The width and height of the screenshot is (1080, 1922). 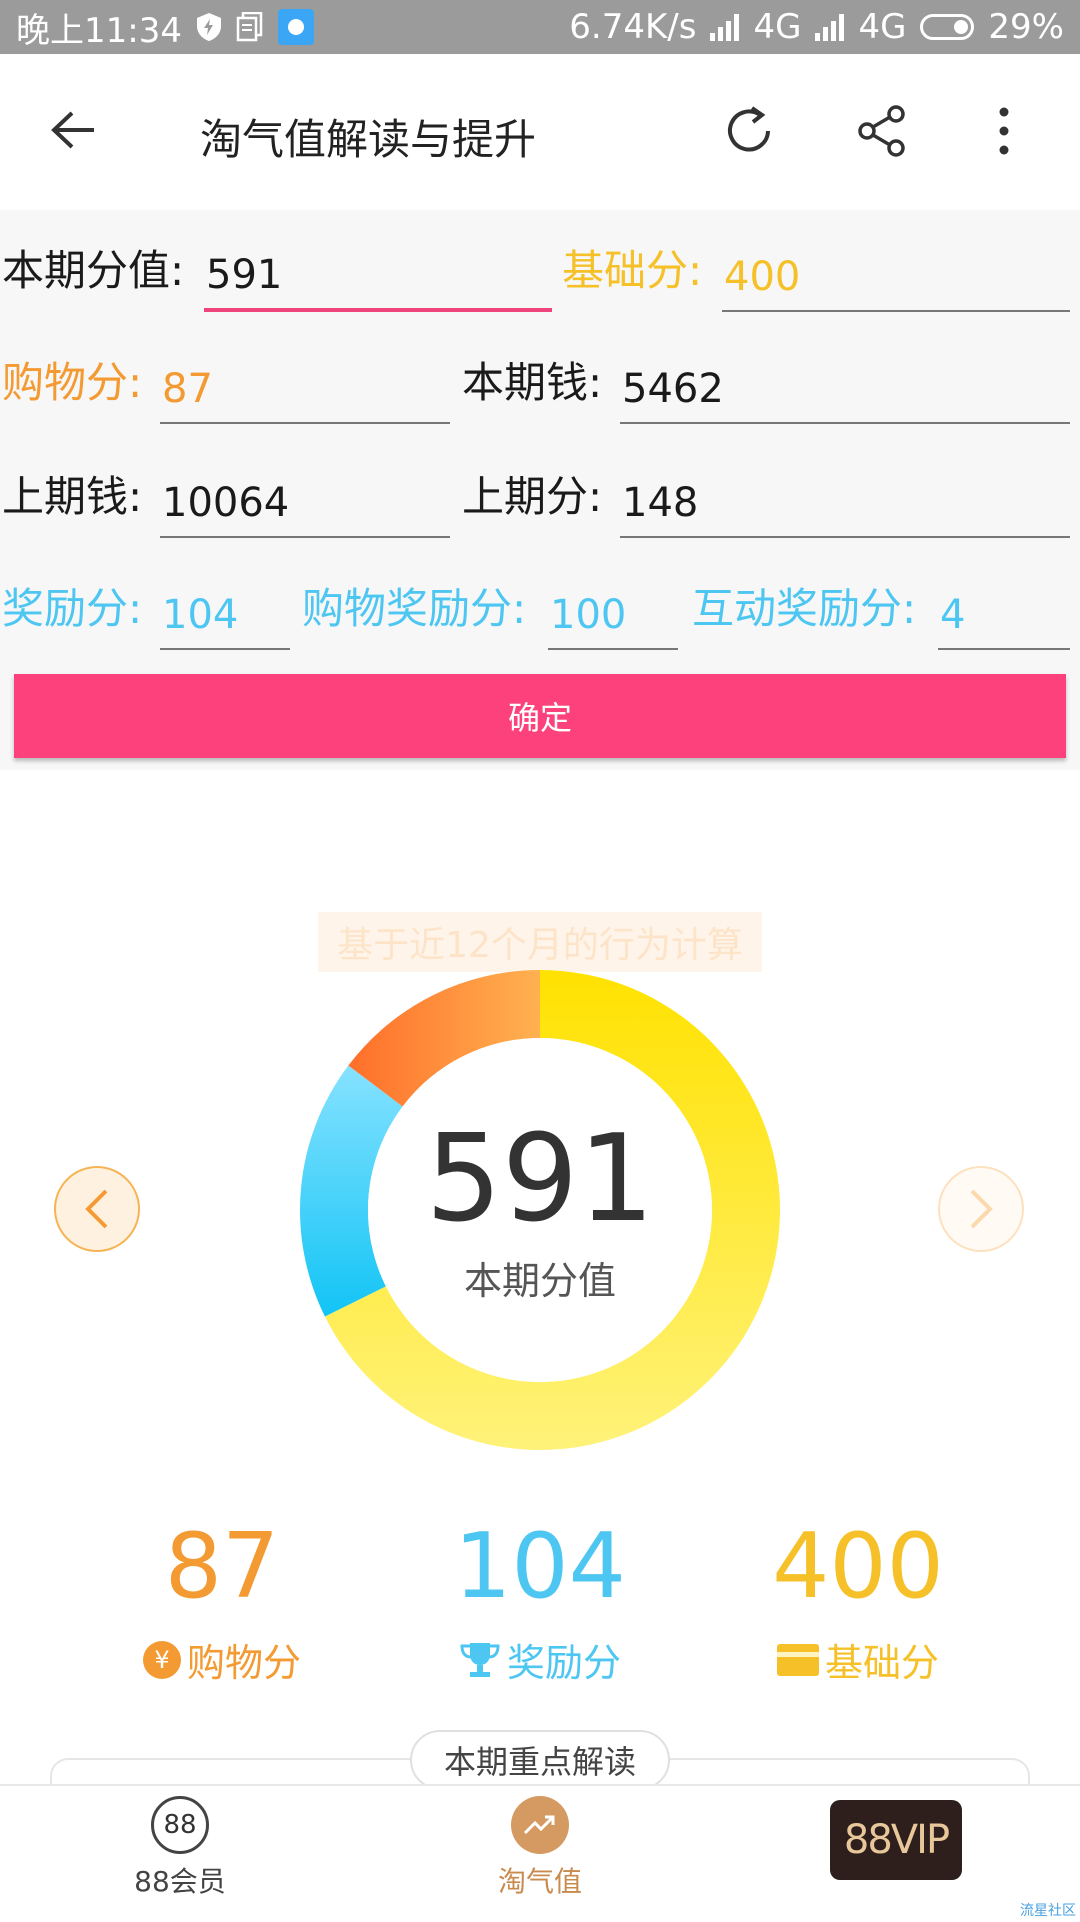 I want to click on status-bar: 晚上11:34 6.74K/s 4G 4G 29%, so click(x=540, y=27).